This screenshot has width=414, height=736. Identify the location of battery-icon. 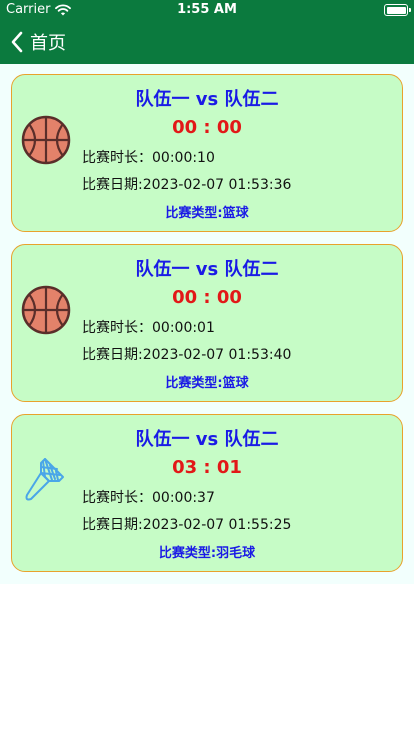
(397, 10).